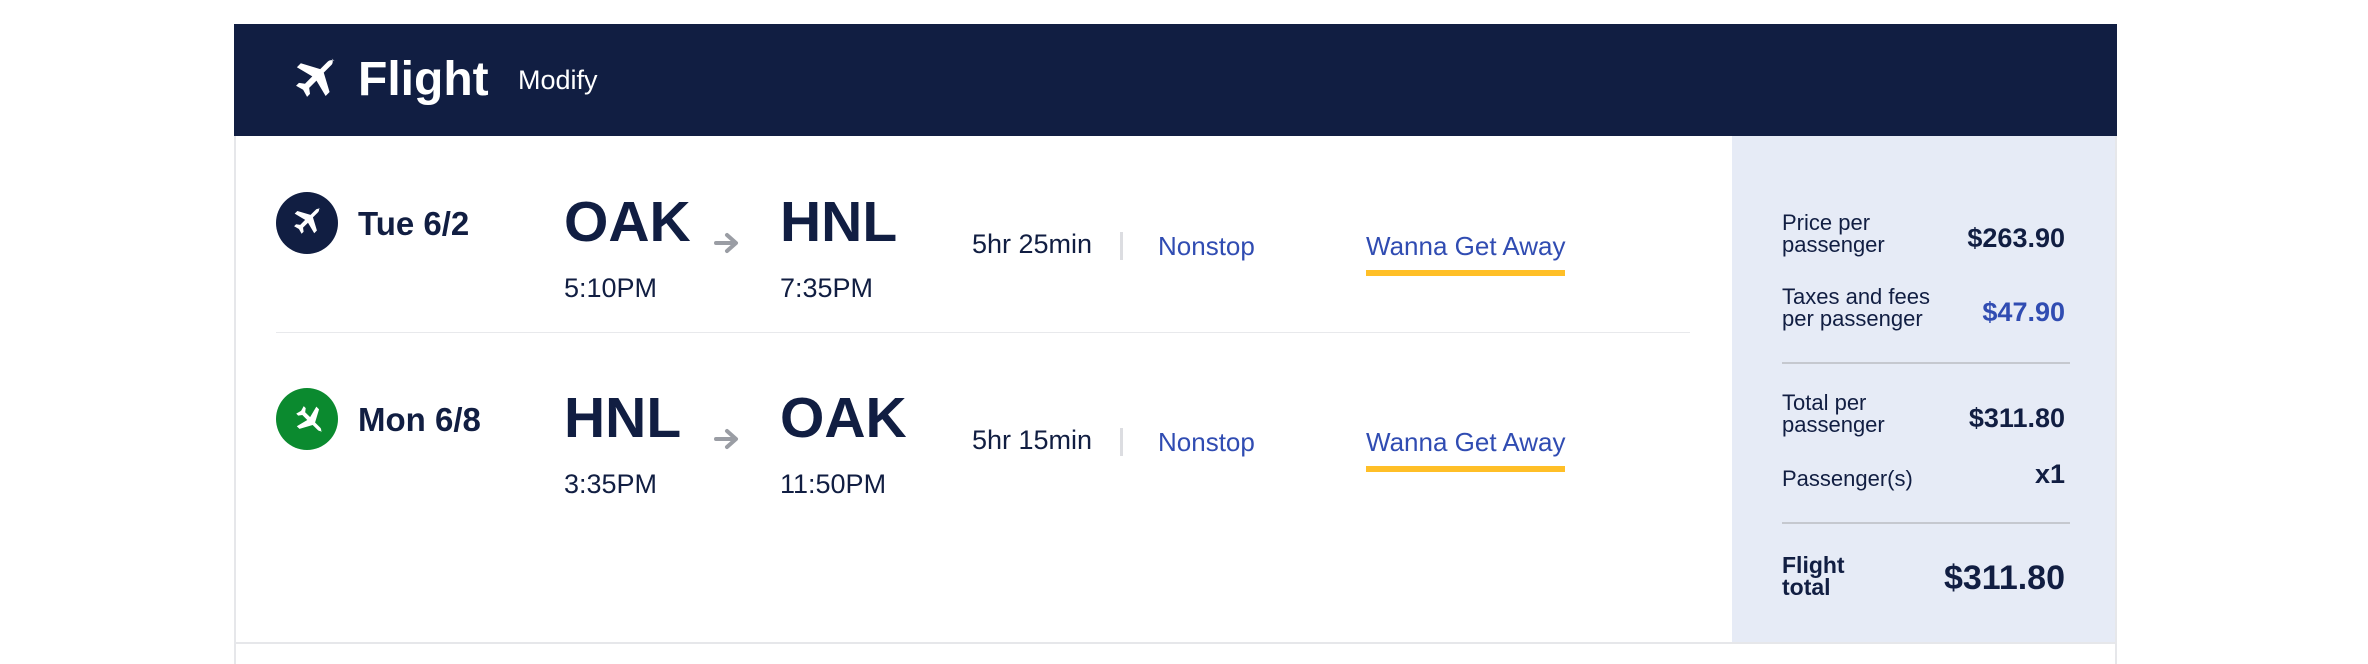  Describe the element at coordinates (839, 222) in the screenshot. I see `destination-airport: HNL` at that location.